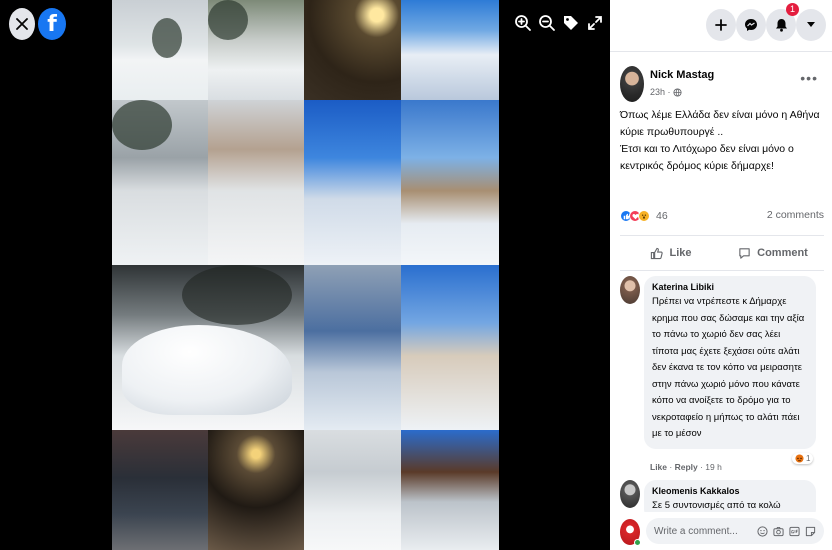  I want to click on top-bar: 1, so click(721, 26).